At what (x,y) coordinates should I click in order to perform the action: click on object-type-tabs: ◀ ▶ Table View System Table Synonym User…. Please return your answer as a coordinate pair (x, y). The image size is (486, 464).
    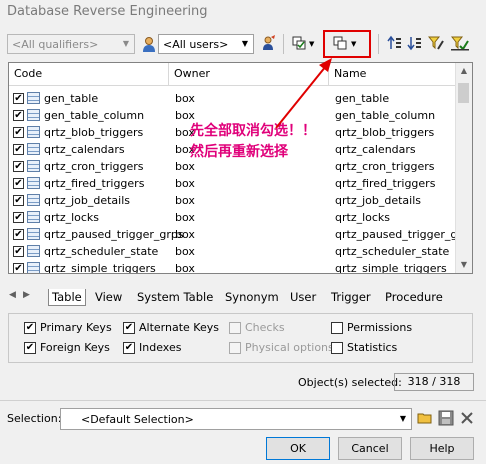
    Looking at the image, I should click on (240, 298).